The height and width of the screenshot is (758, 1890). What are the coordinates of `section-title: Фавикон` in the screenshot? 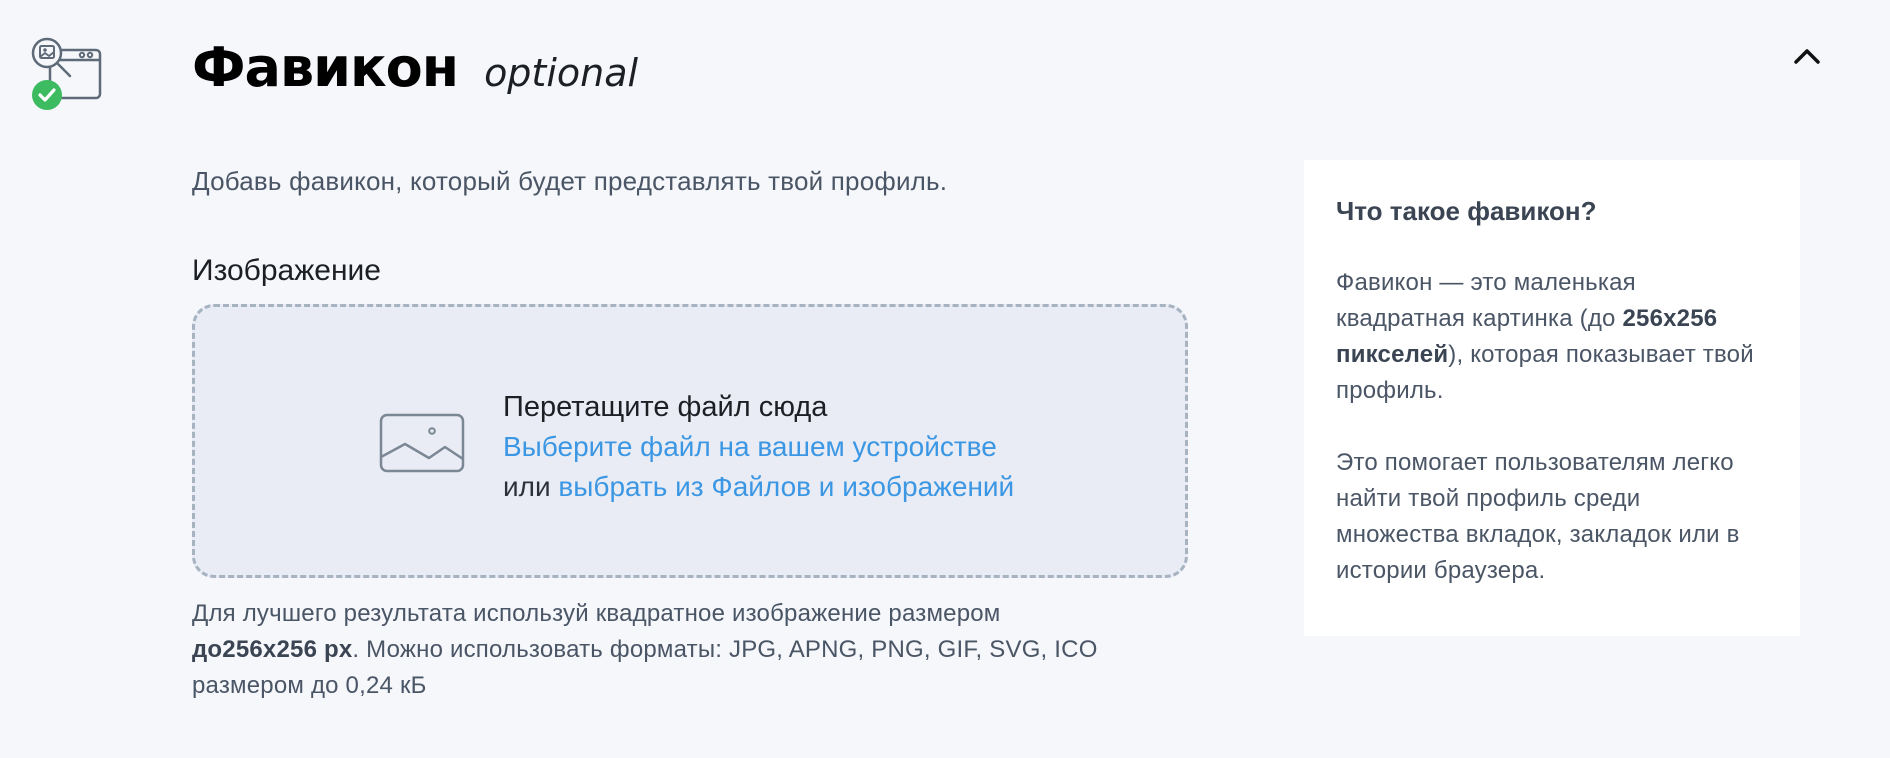 It's located at (325, 67).